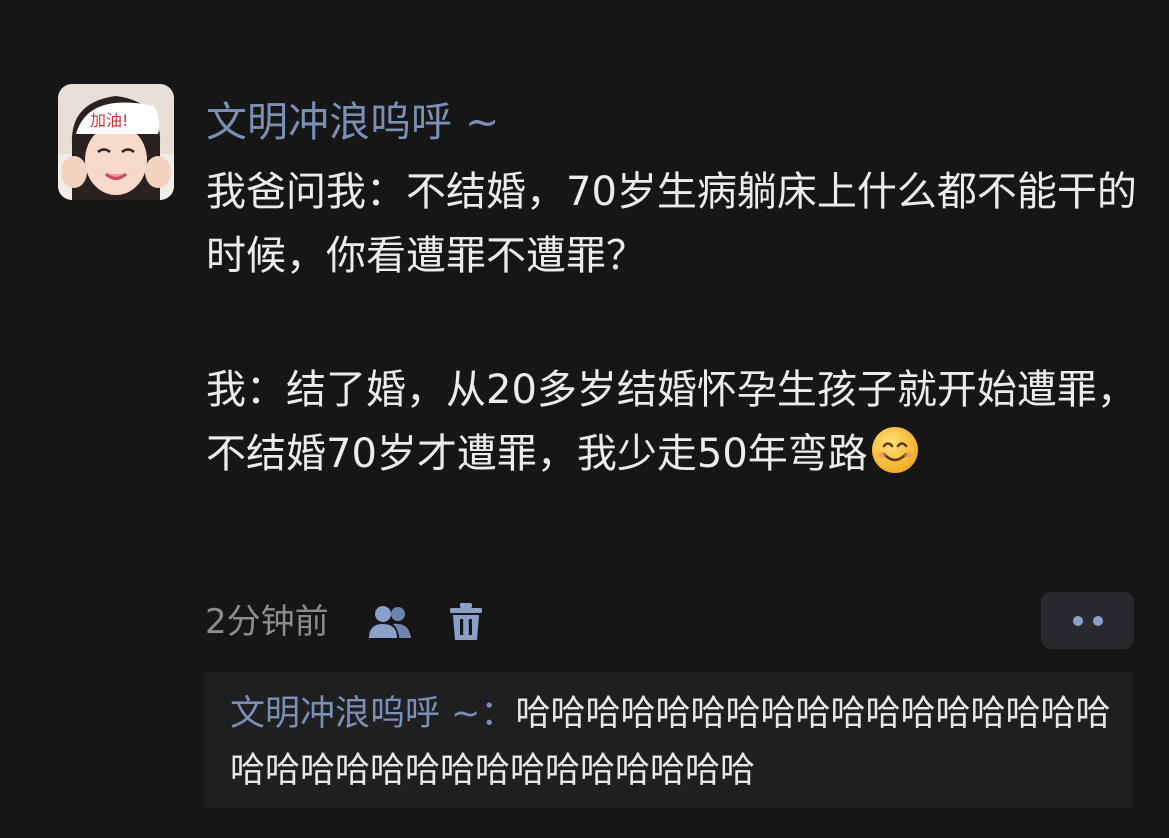 The height and width of the screenshot is (838, 1169). What do you see at coordinates (344, 622) in the screenshot?
I see `post-meta: 2分钟前` at bounding box center [344, 622].